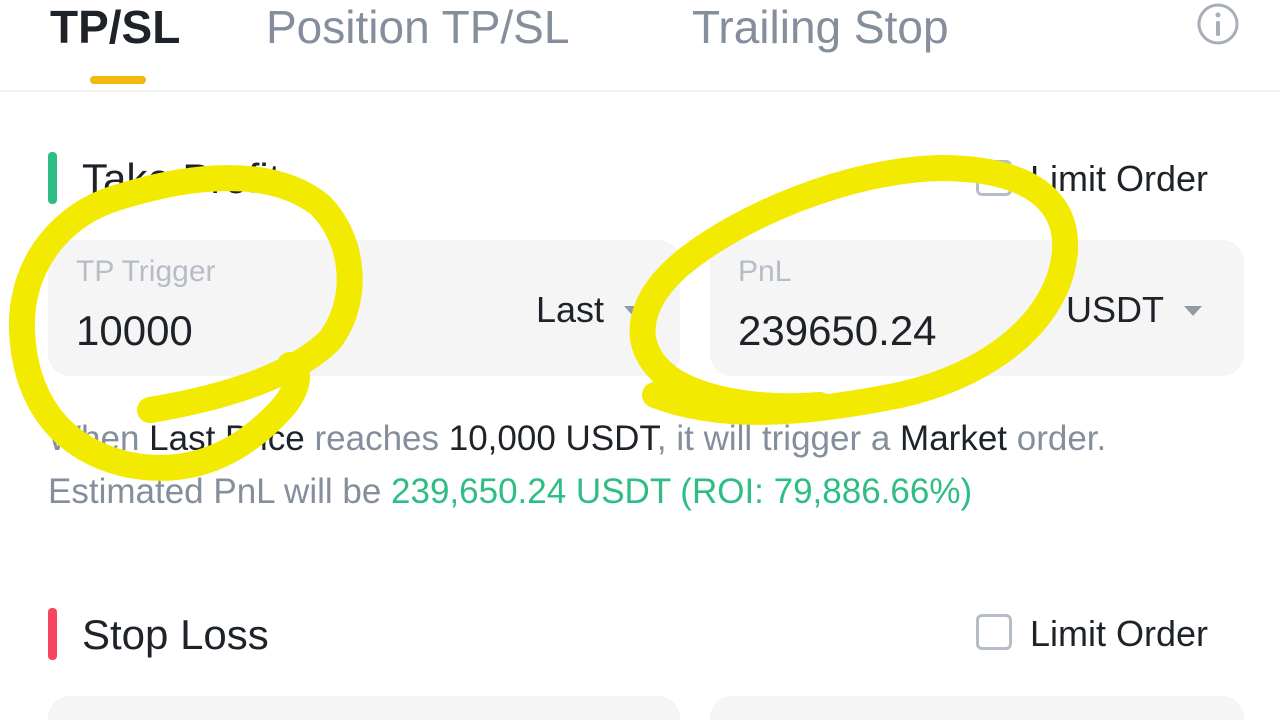 The height and width of the screenshot is (720, 1280). What do you see at coordinates (682, 491) in the screenshot?
I see `estimated-pnl-value: 239,650.24 USDT (ROI: 79,886.66%)` at bounding box center [682, 491].